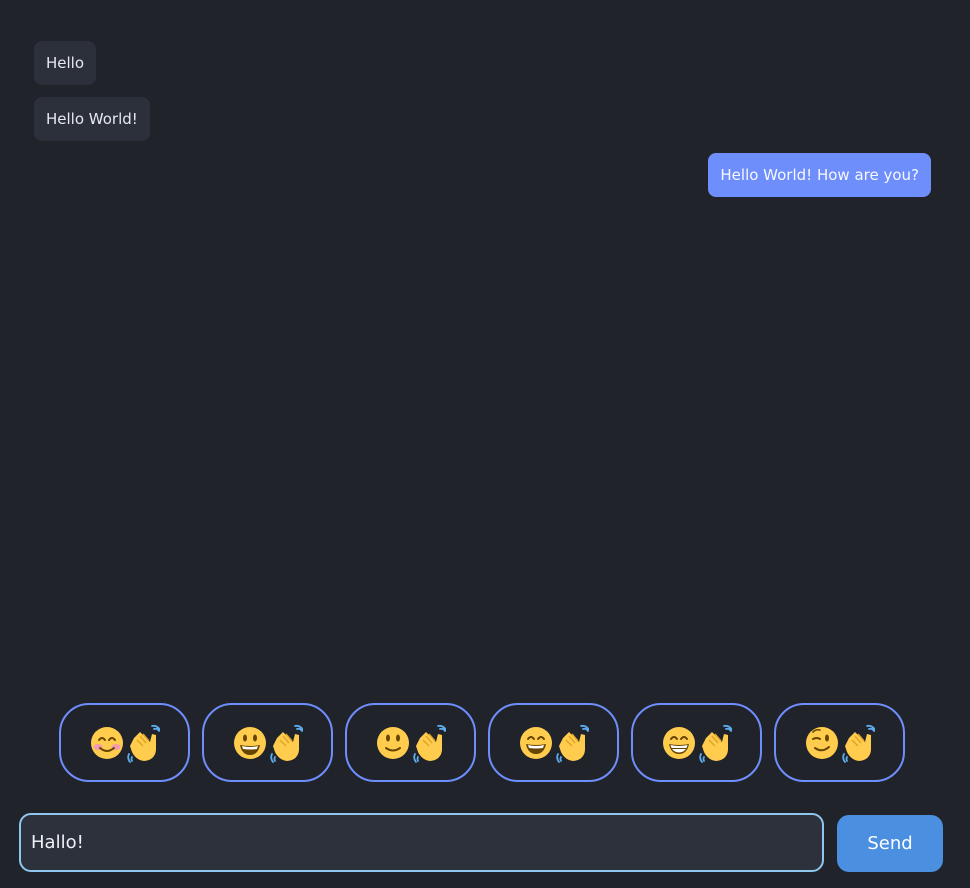 This screenshot has width=970, height=888. I want to click on grinning-face-waving-hand-icon, so click(268, 743).